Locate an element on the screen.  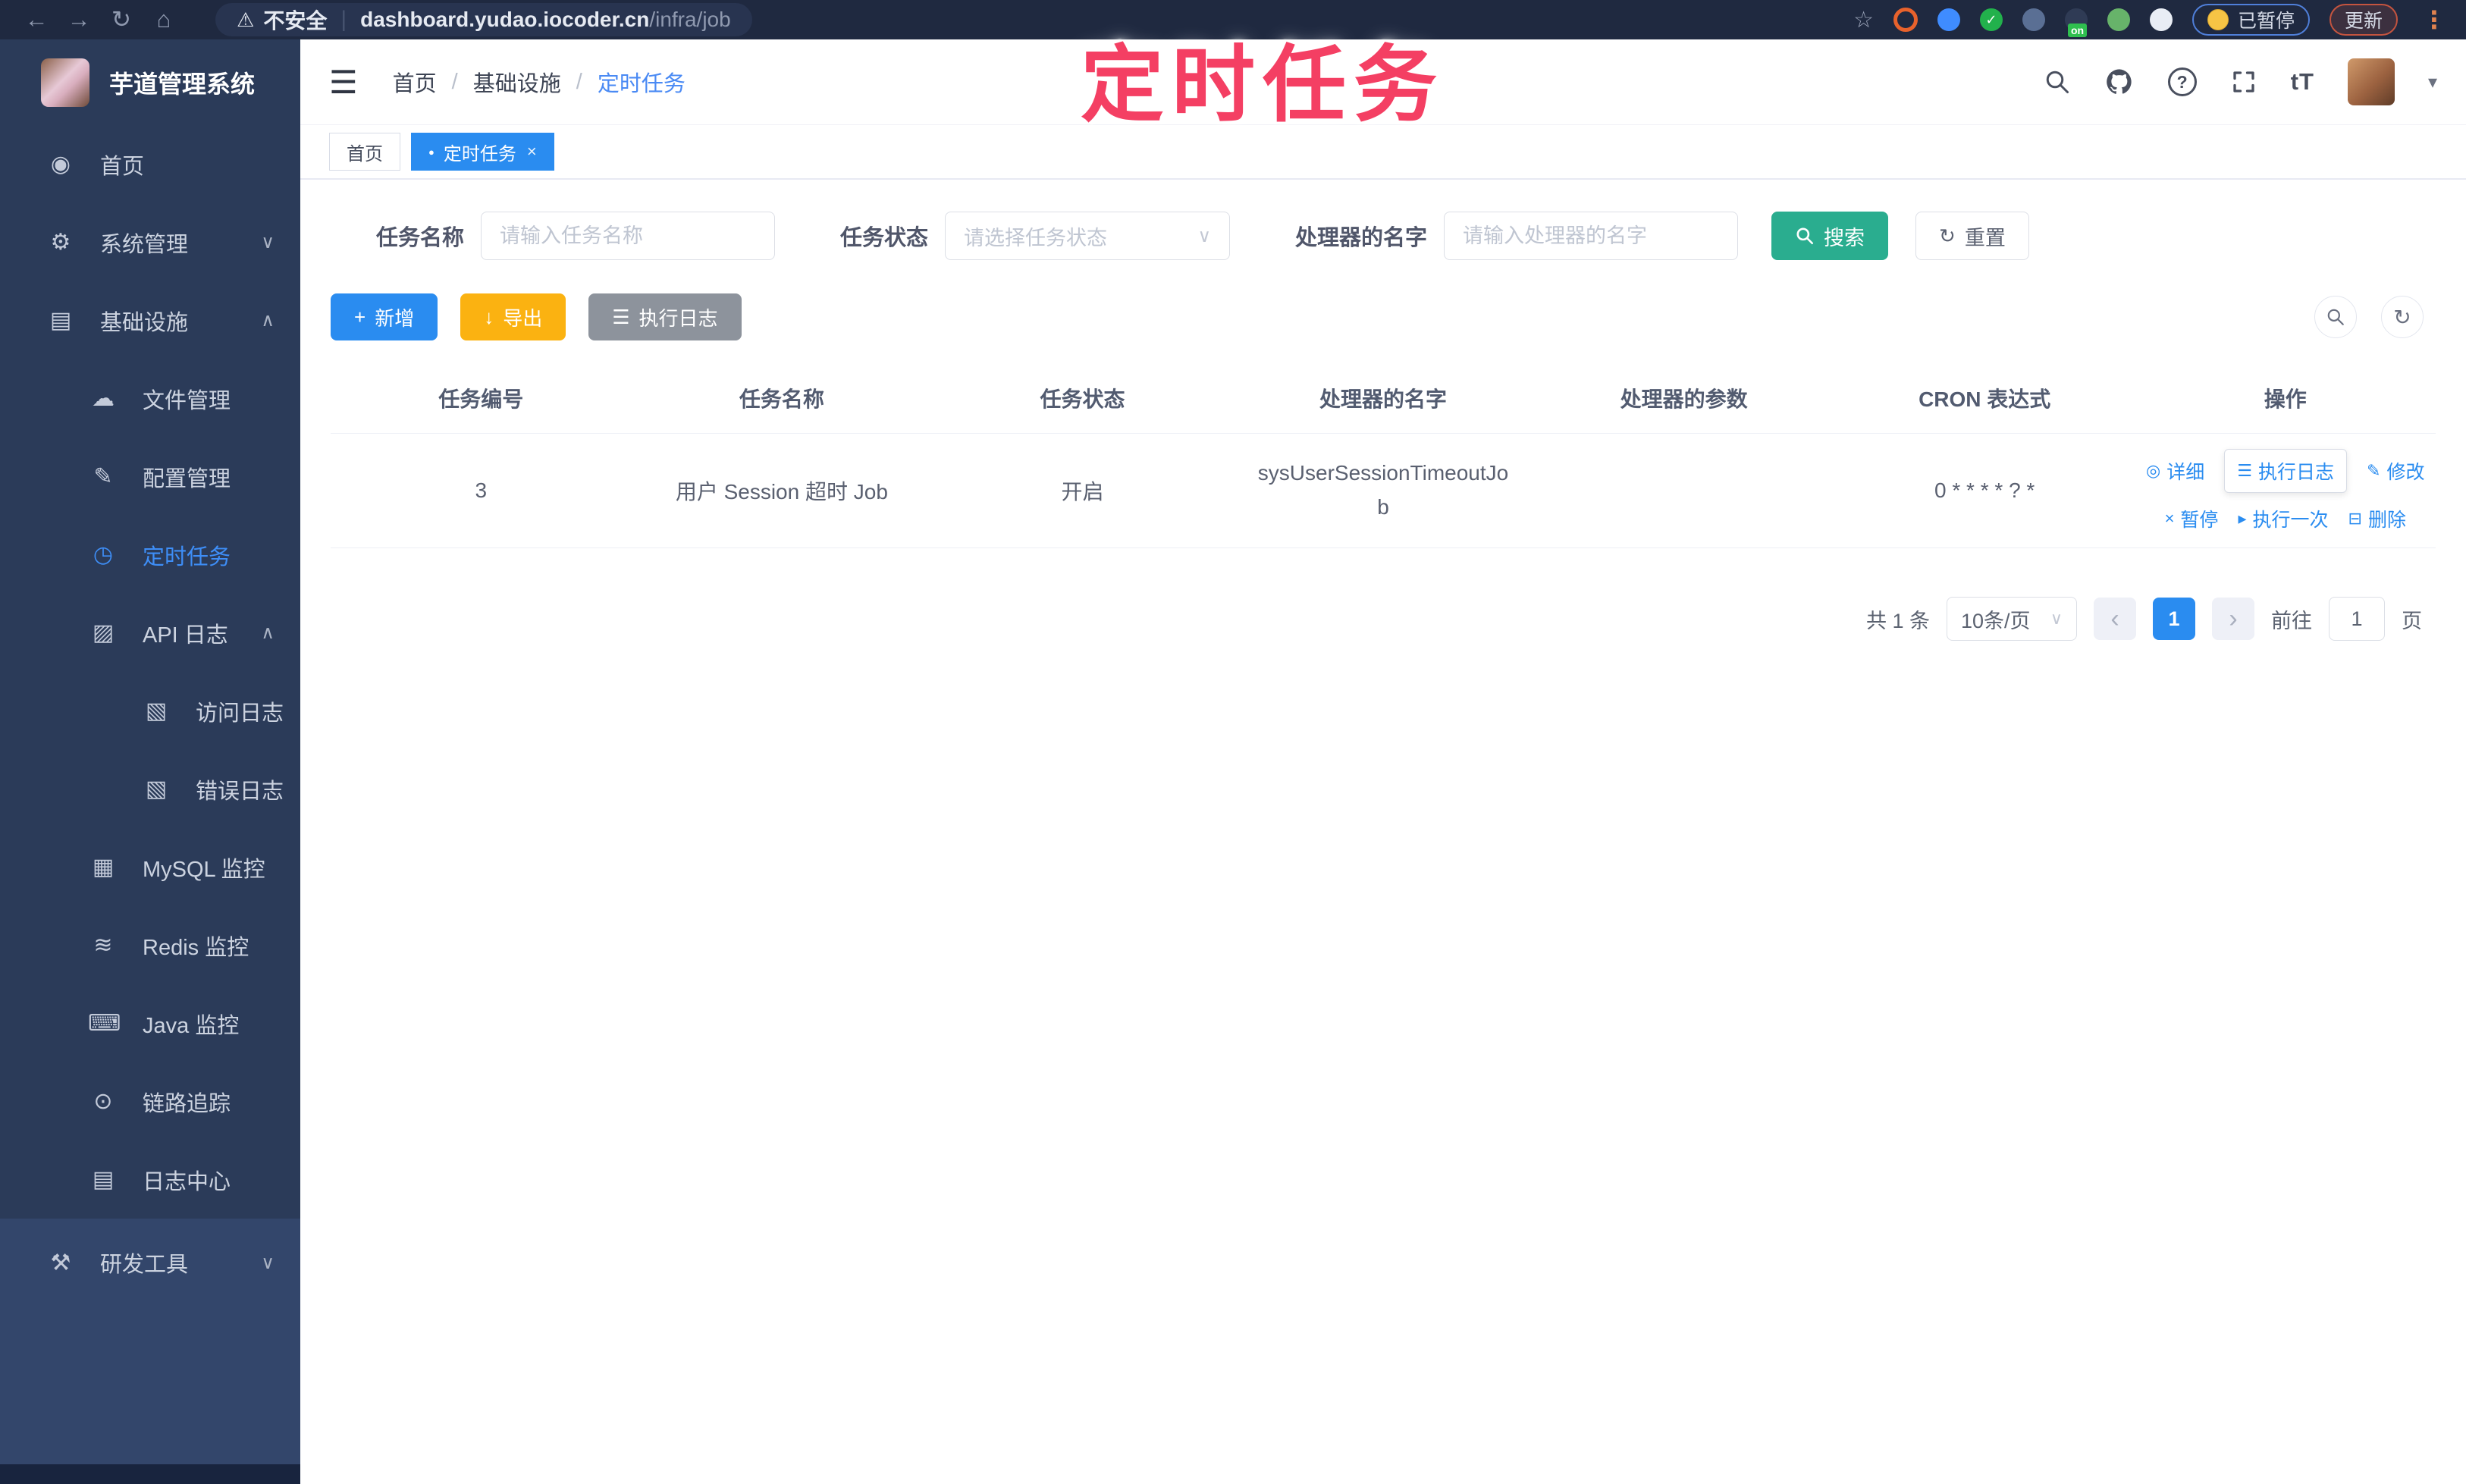
log-center-icon: ▤ is located at coordinates (103, 1179).